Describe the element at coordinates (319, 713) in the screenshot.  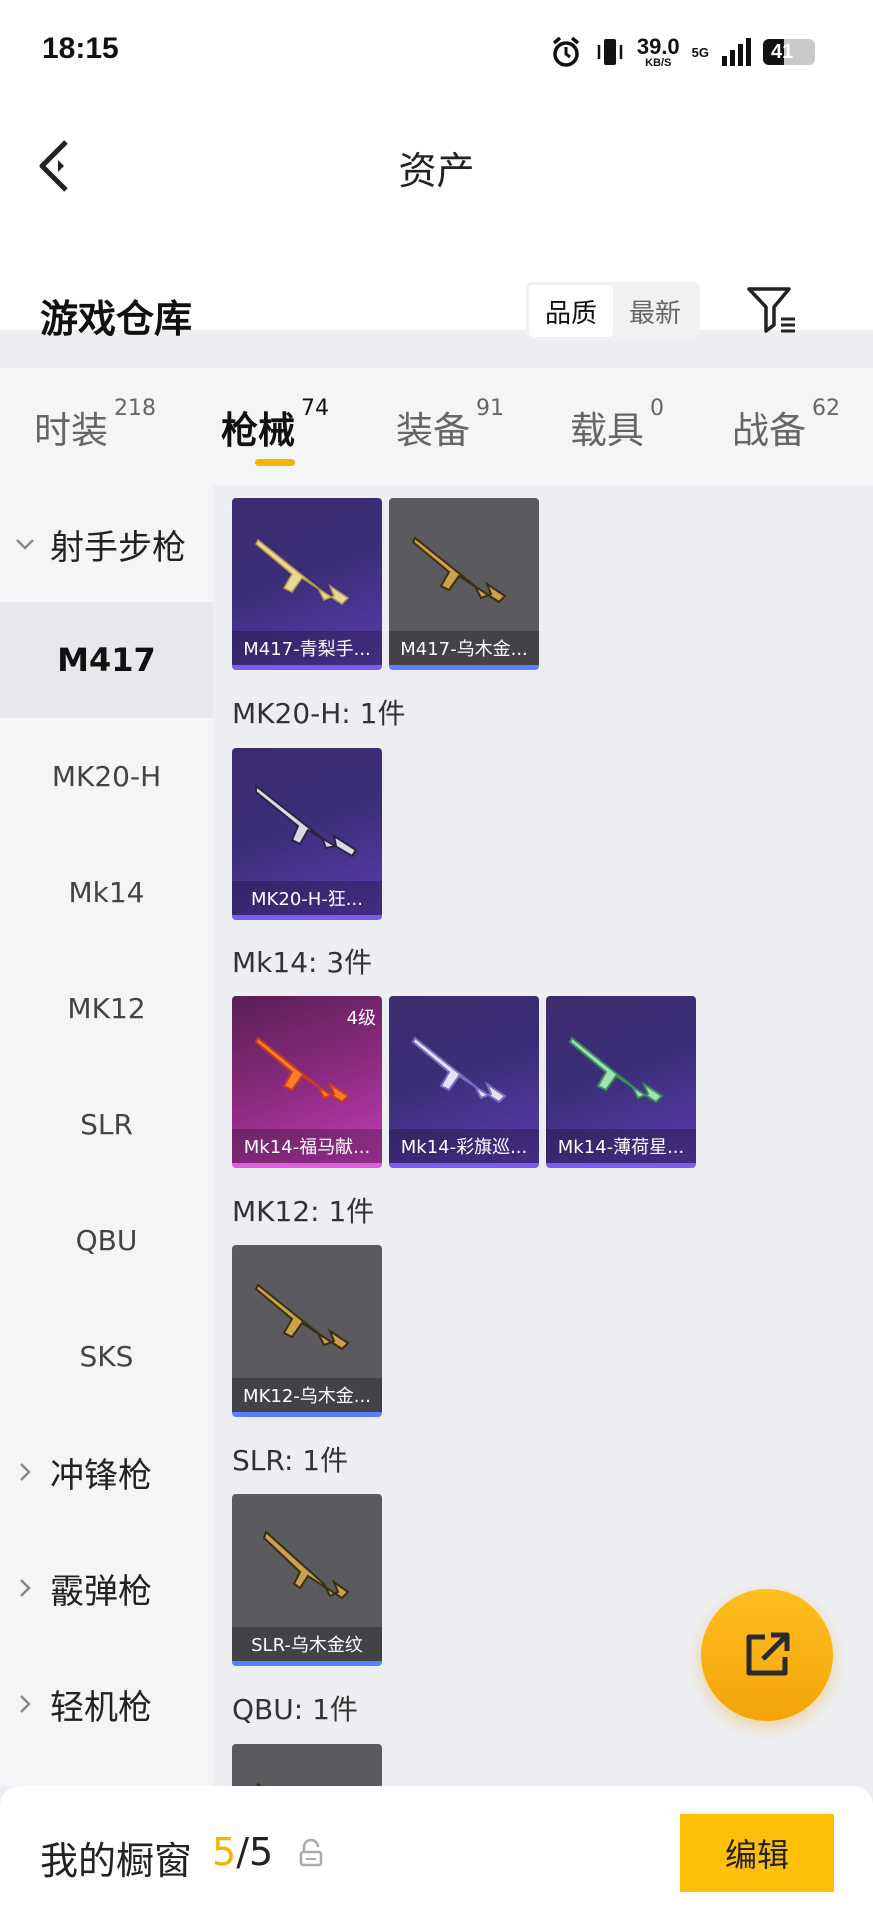
I see `group-label-mk20h: MK20-H: 1件` at that location.